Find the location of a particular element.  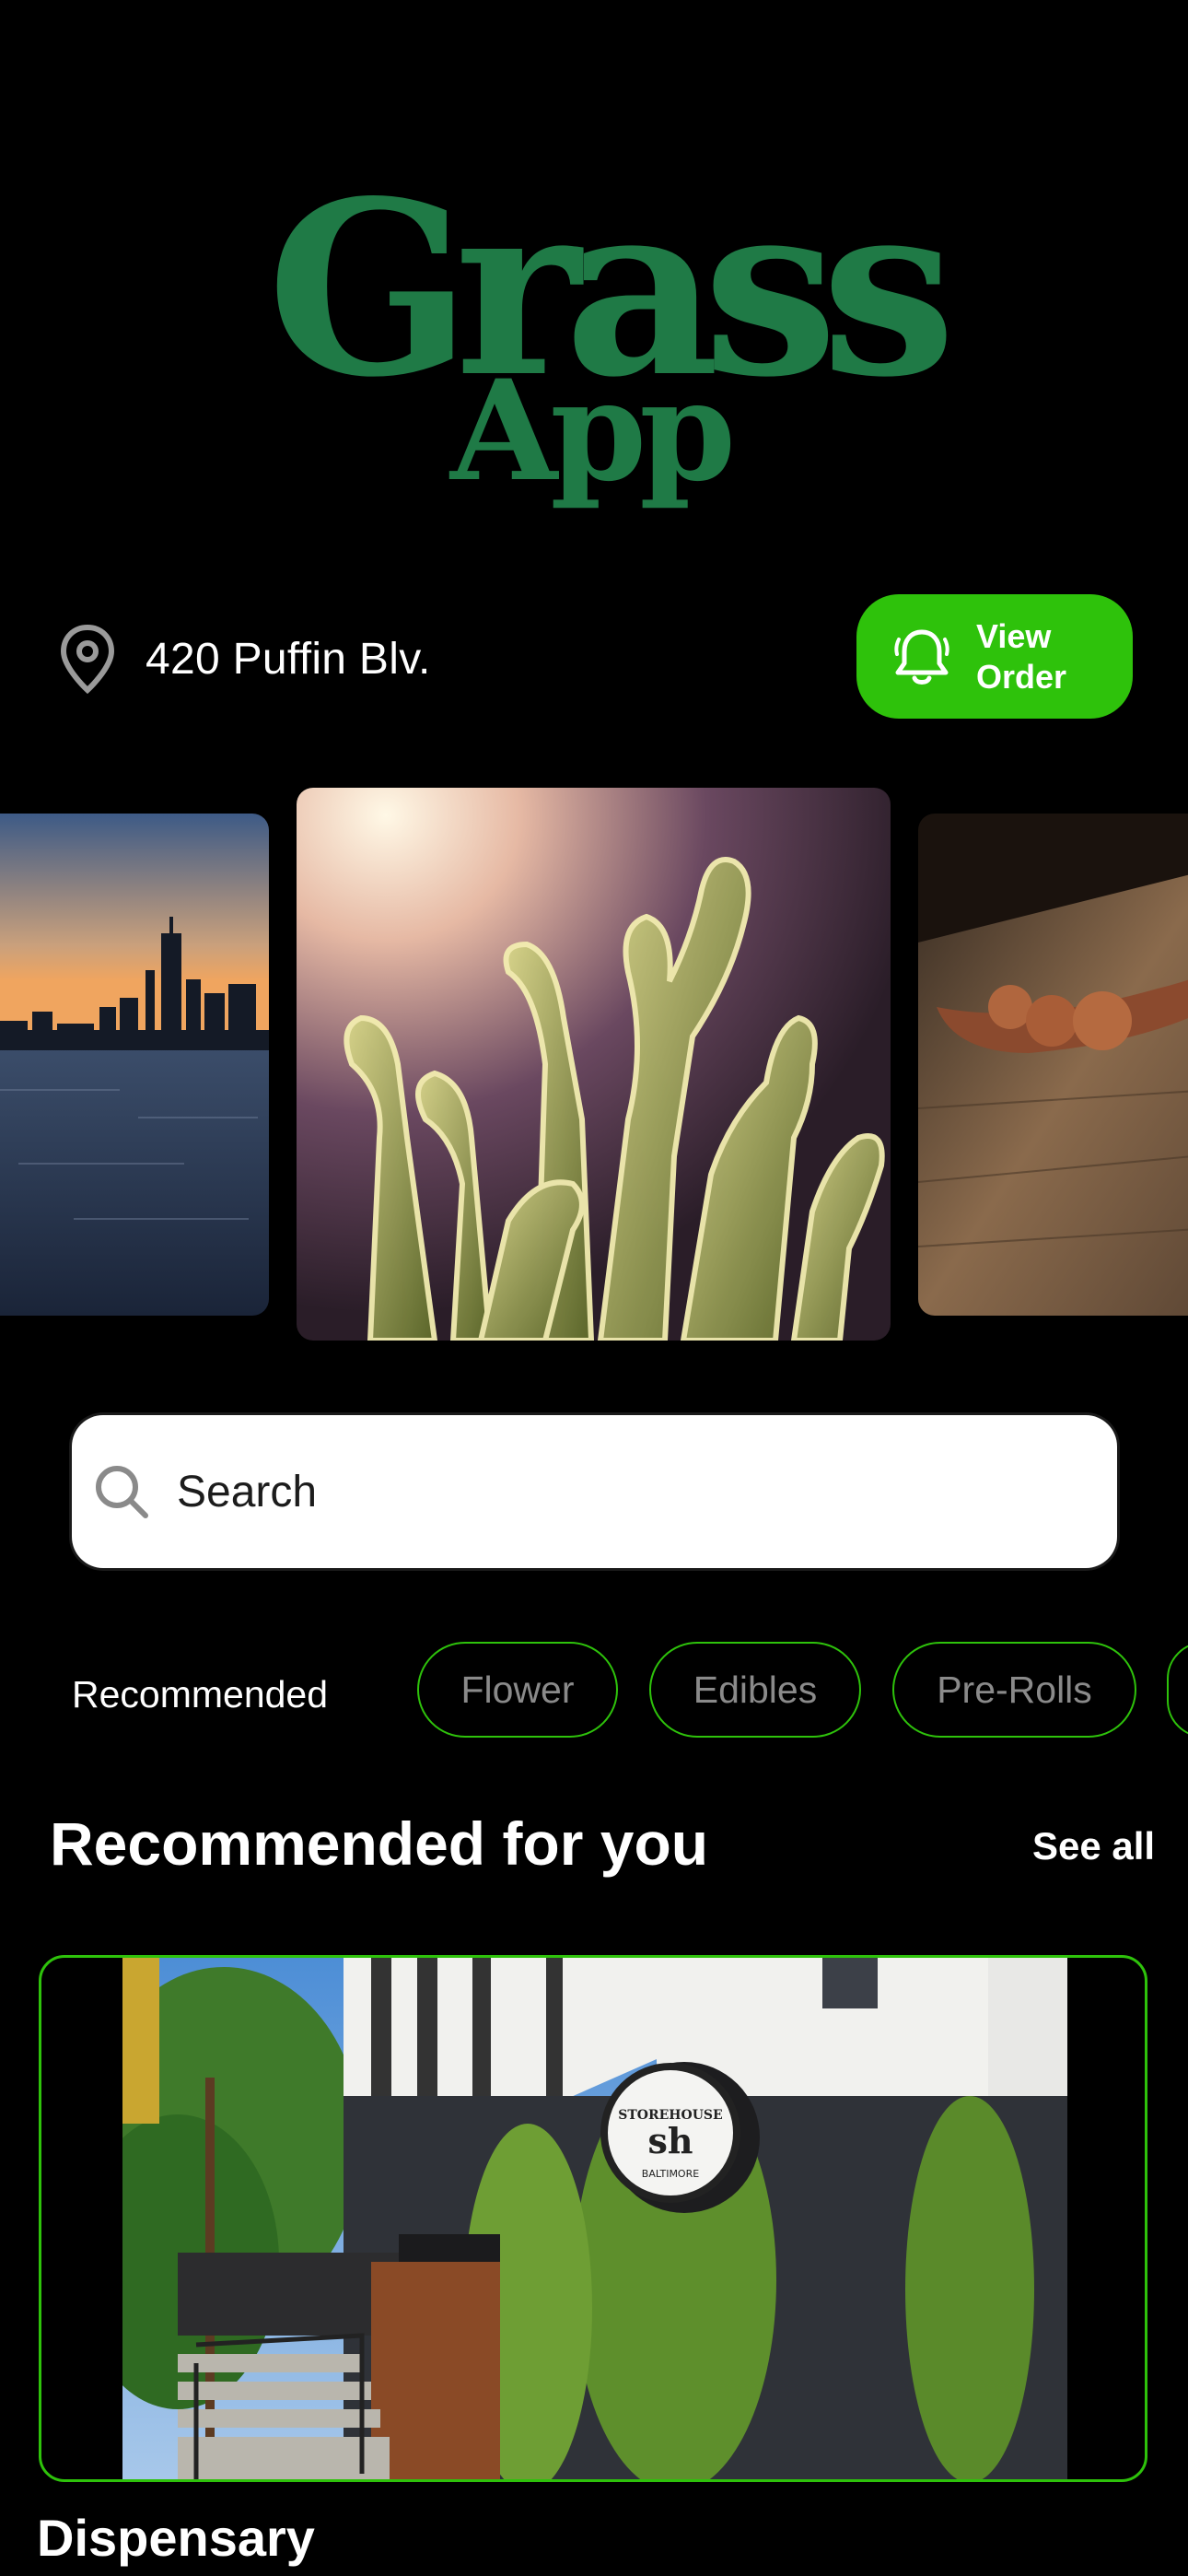

seeds-icon is located at coordinates (1053, 1065).